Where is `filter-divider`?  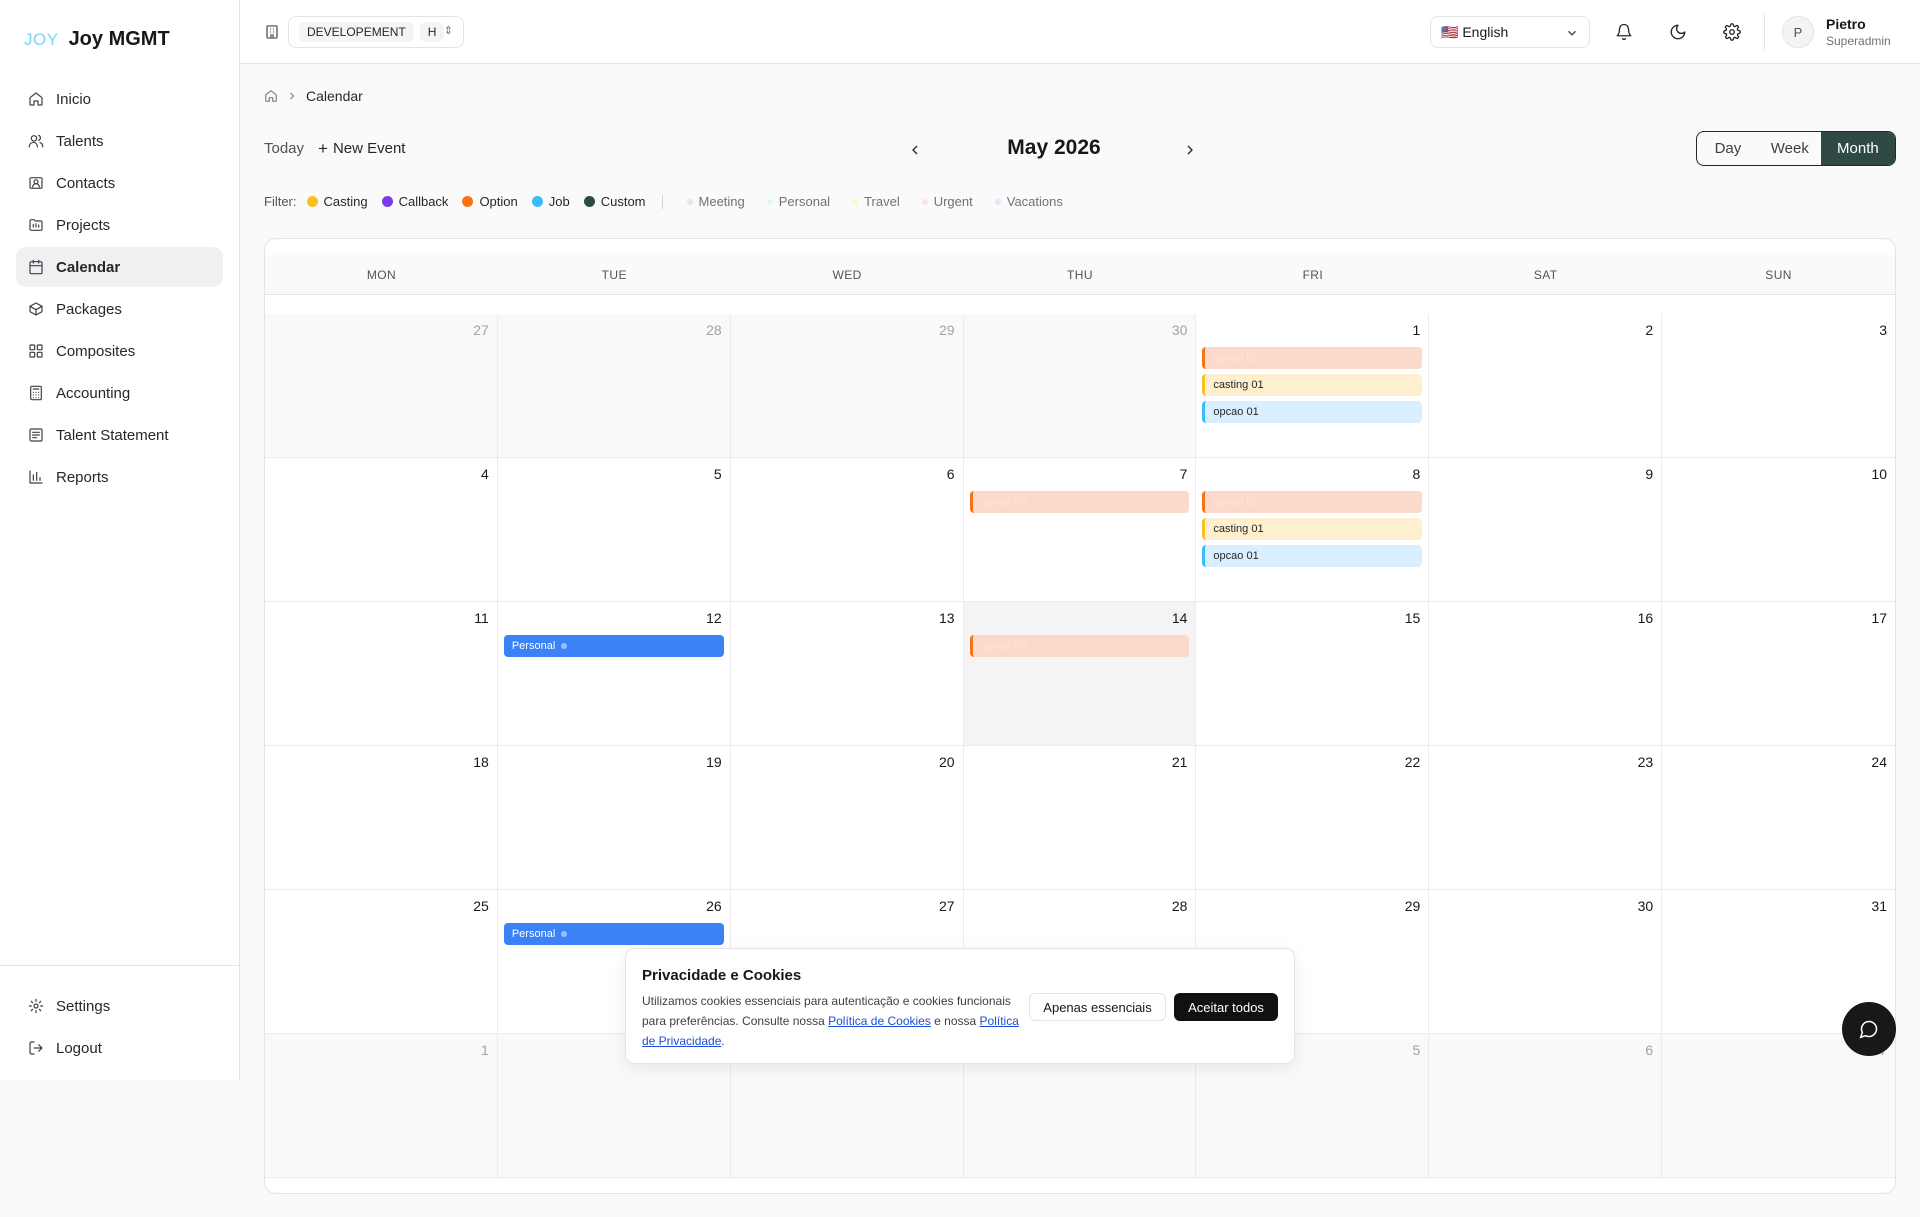 filter-divider is located at coordinates (662, 201).